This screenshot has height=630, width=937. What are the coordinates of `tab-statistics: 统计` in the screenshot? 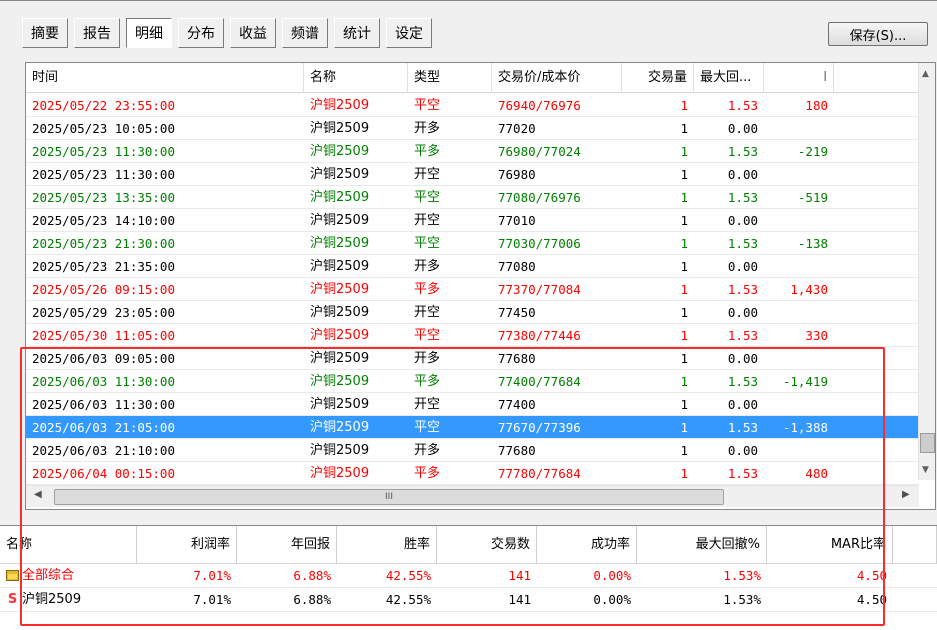 It's located at (357, 33).